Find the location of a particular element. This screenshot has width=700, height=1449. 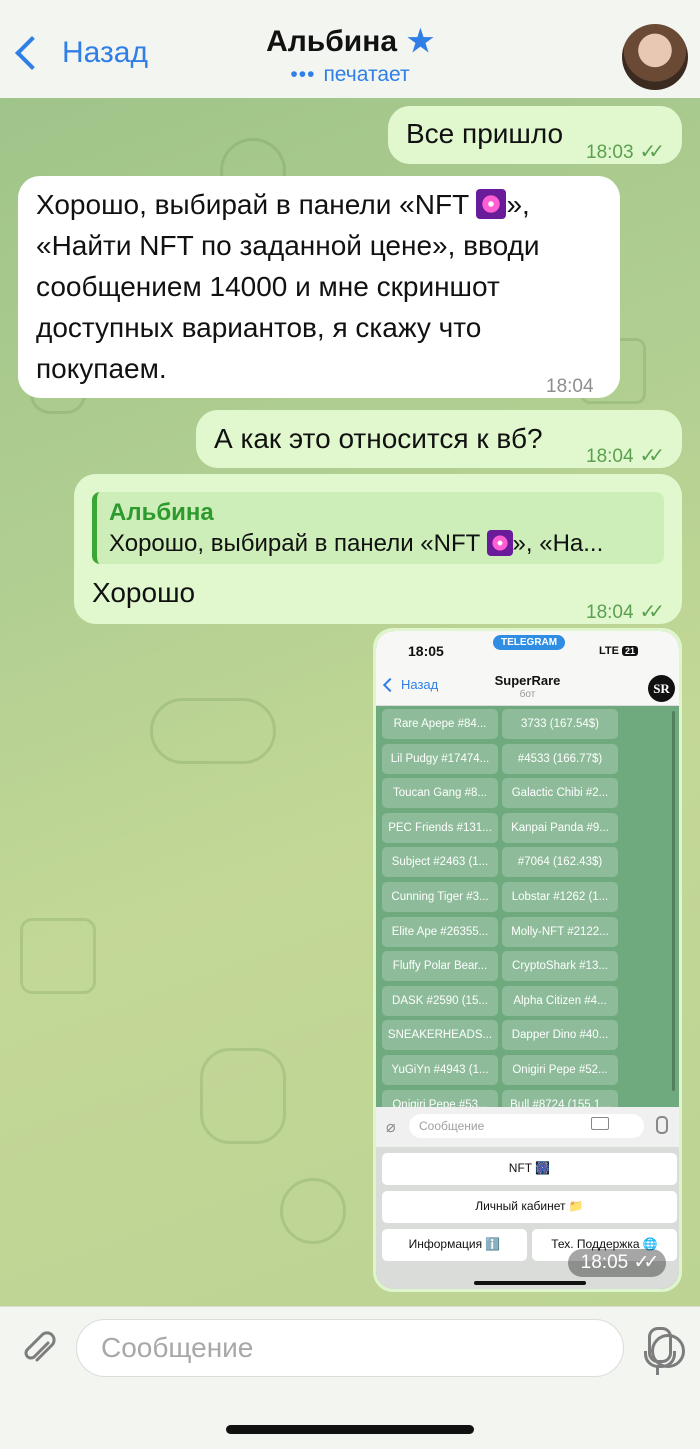

contact-name: Альбина is located at coordinates (332, 41).